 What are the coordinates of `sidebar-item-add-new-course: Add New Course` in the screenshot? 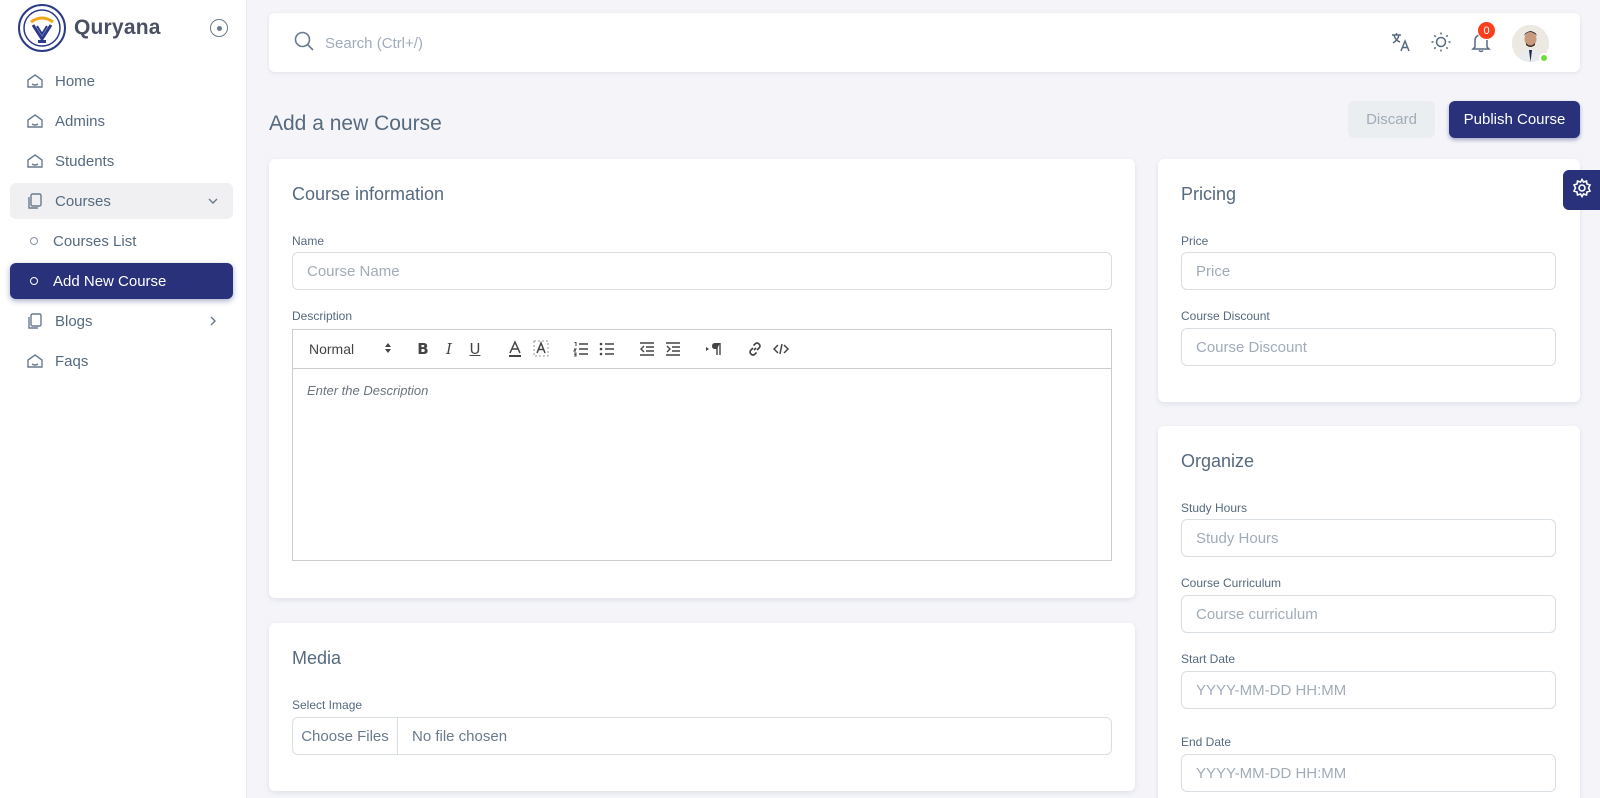 It's located at (121, 281).